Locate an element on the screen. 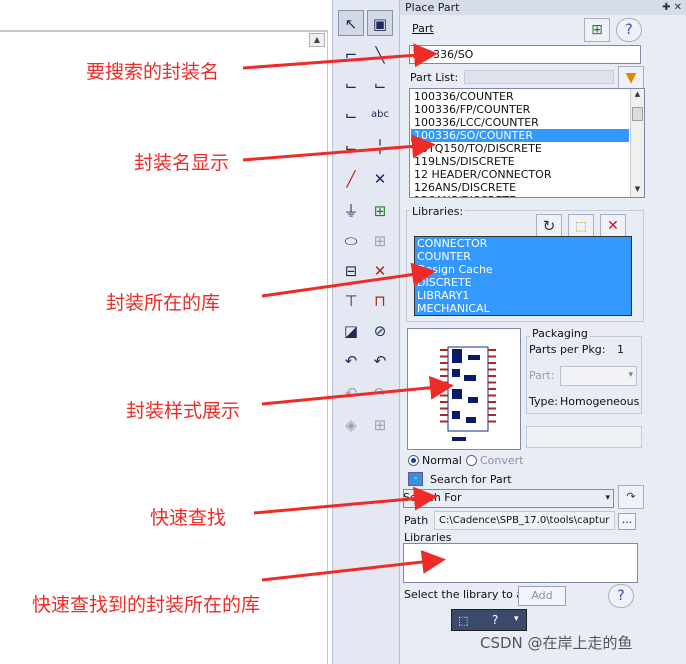 Image resolution: width=686 pixels, height=664 pixels. part-list-item: 10TQ150/TO/DISCRETE is located at coordinates (520, 148).